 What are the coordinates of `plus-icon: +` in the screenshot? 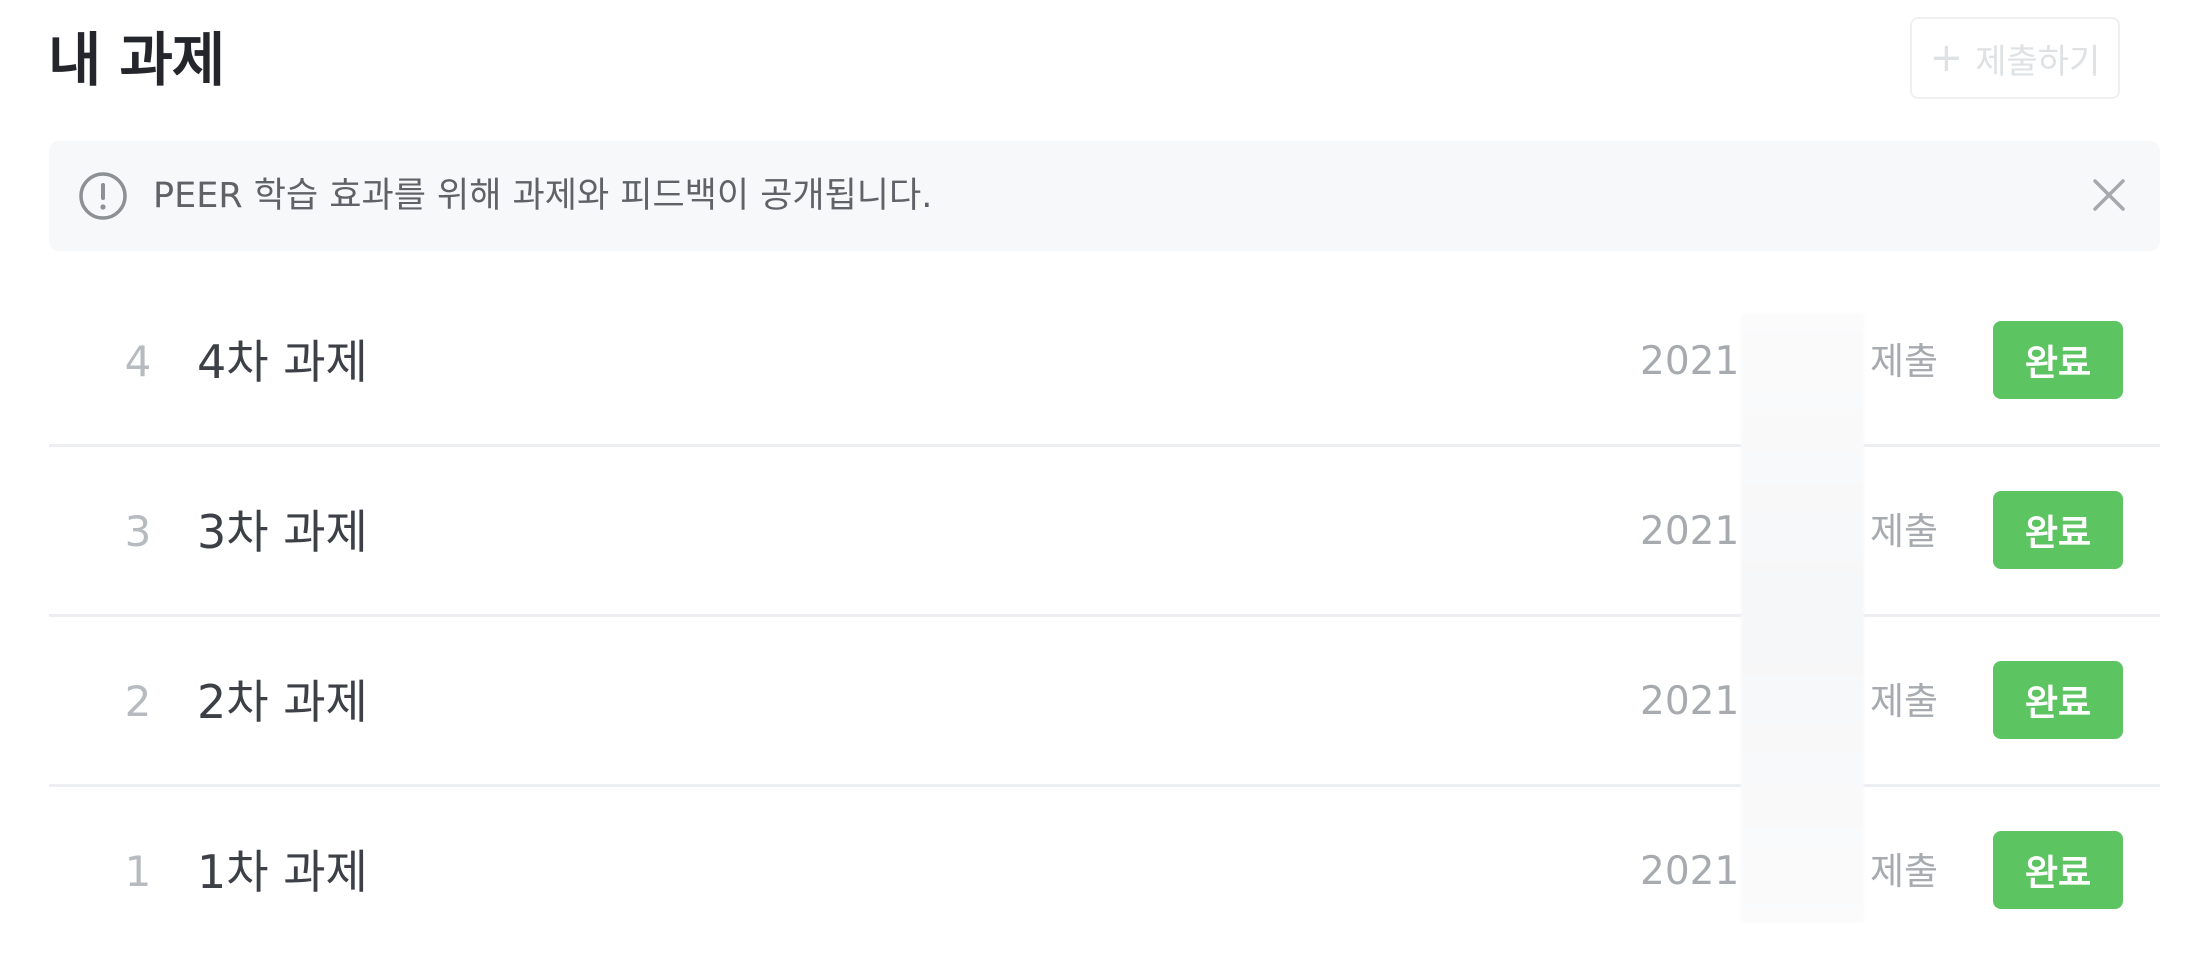 It's located at (1946, 58).